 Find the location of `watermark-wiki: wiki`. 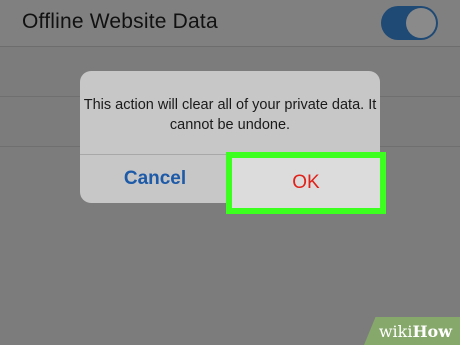

watermark-wiki: wiki is located at coordinates (395, 331).